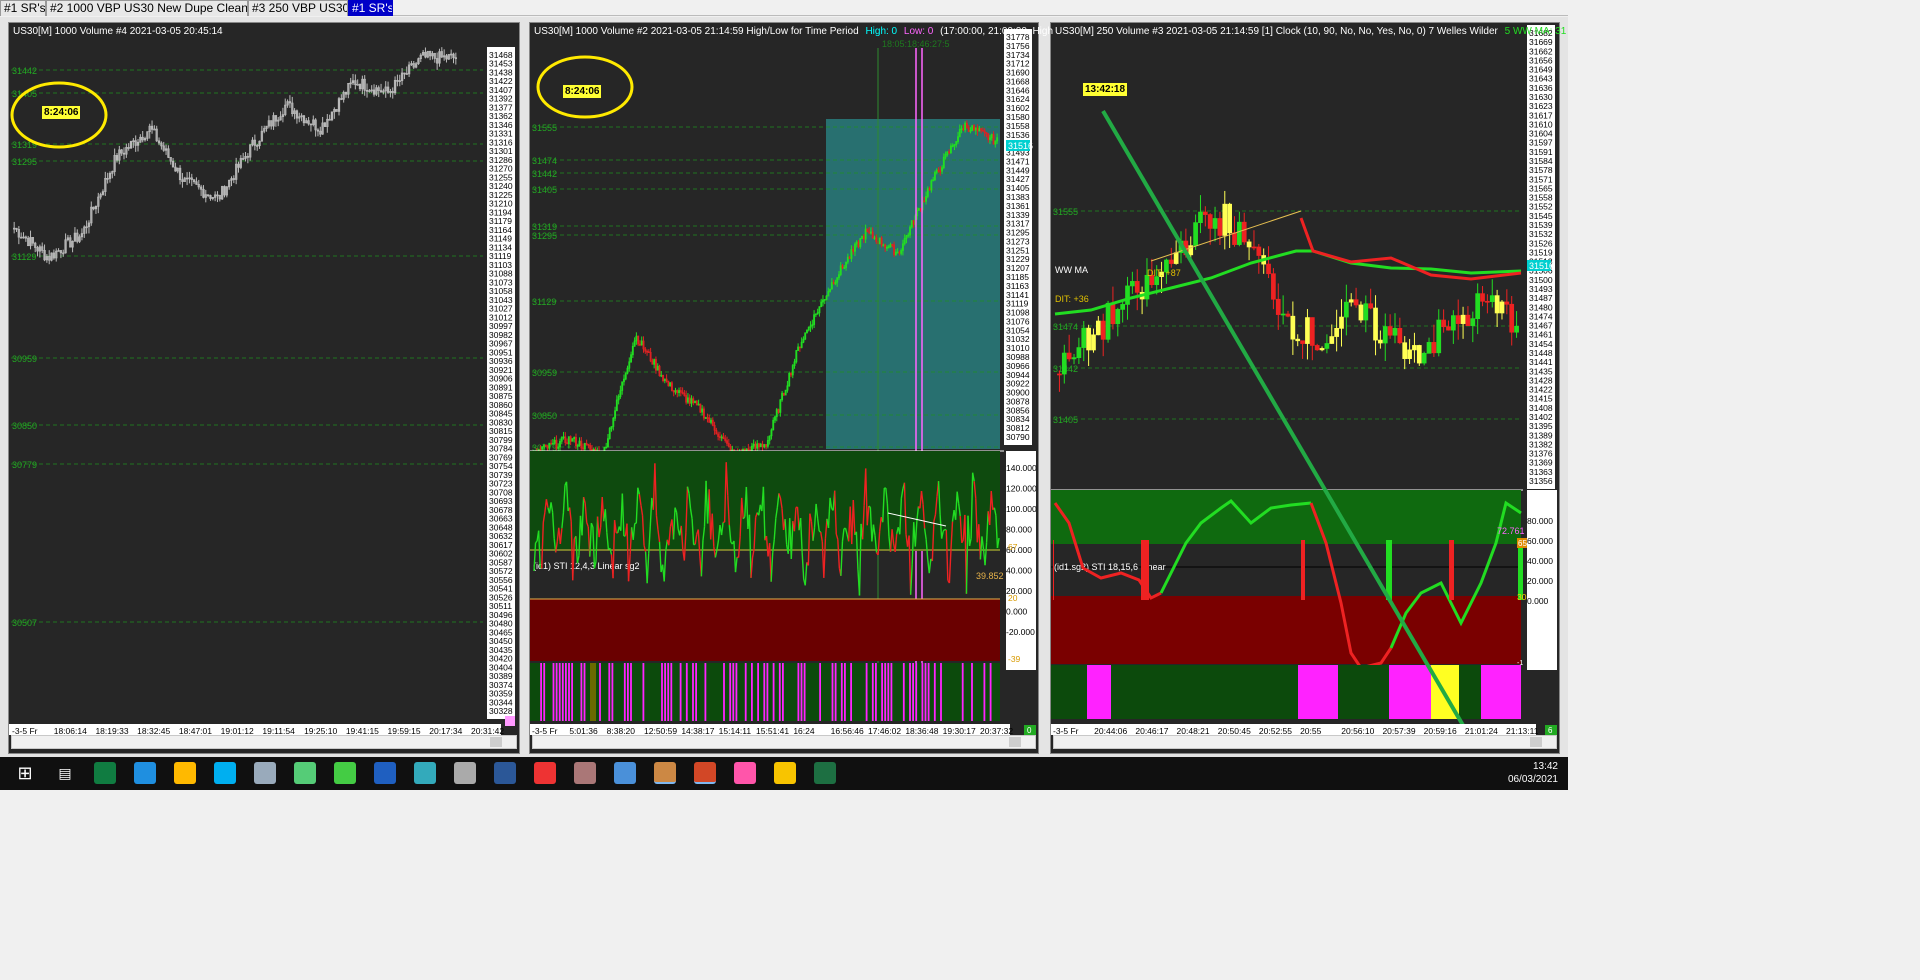  I want to click on skype-icon, so click(225, 773).